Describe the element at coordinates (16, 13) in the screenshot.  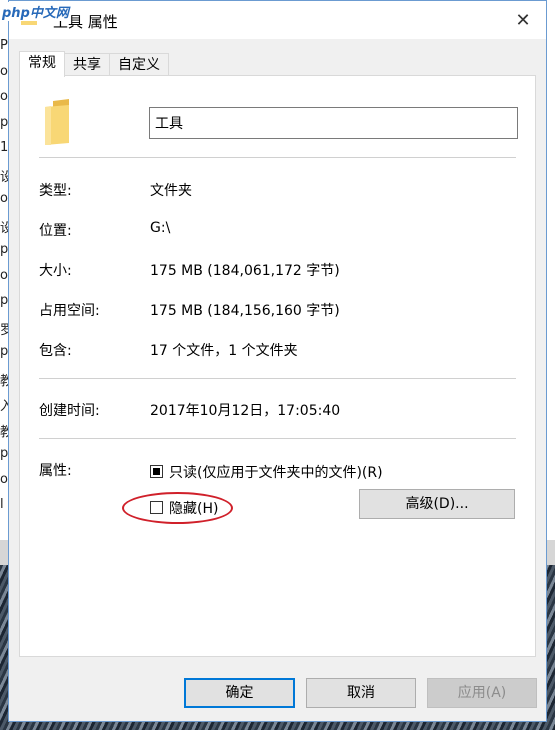
I see `logo-latin: php` at that location.